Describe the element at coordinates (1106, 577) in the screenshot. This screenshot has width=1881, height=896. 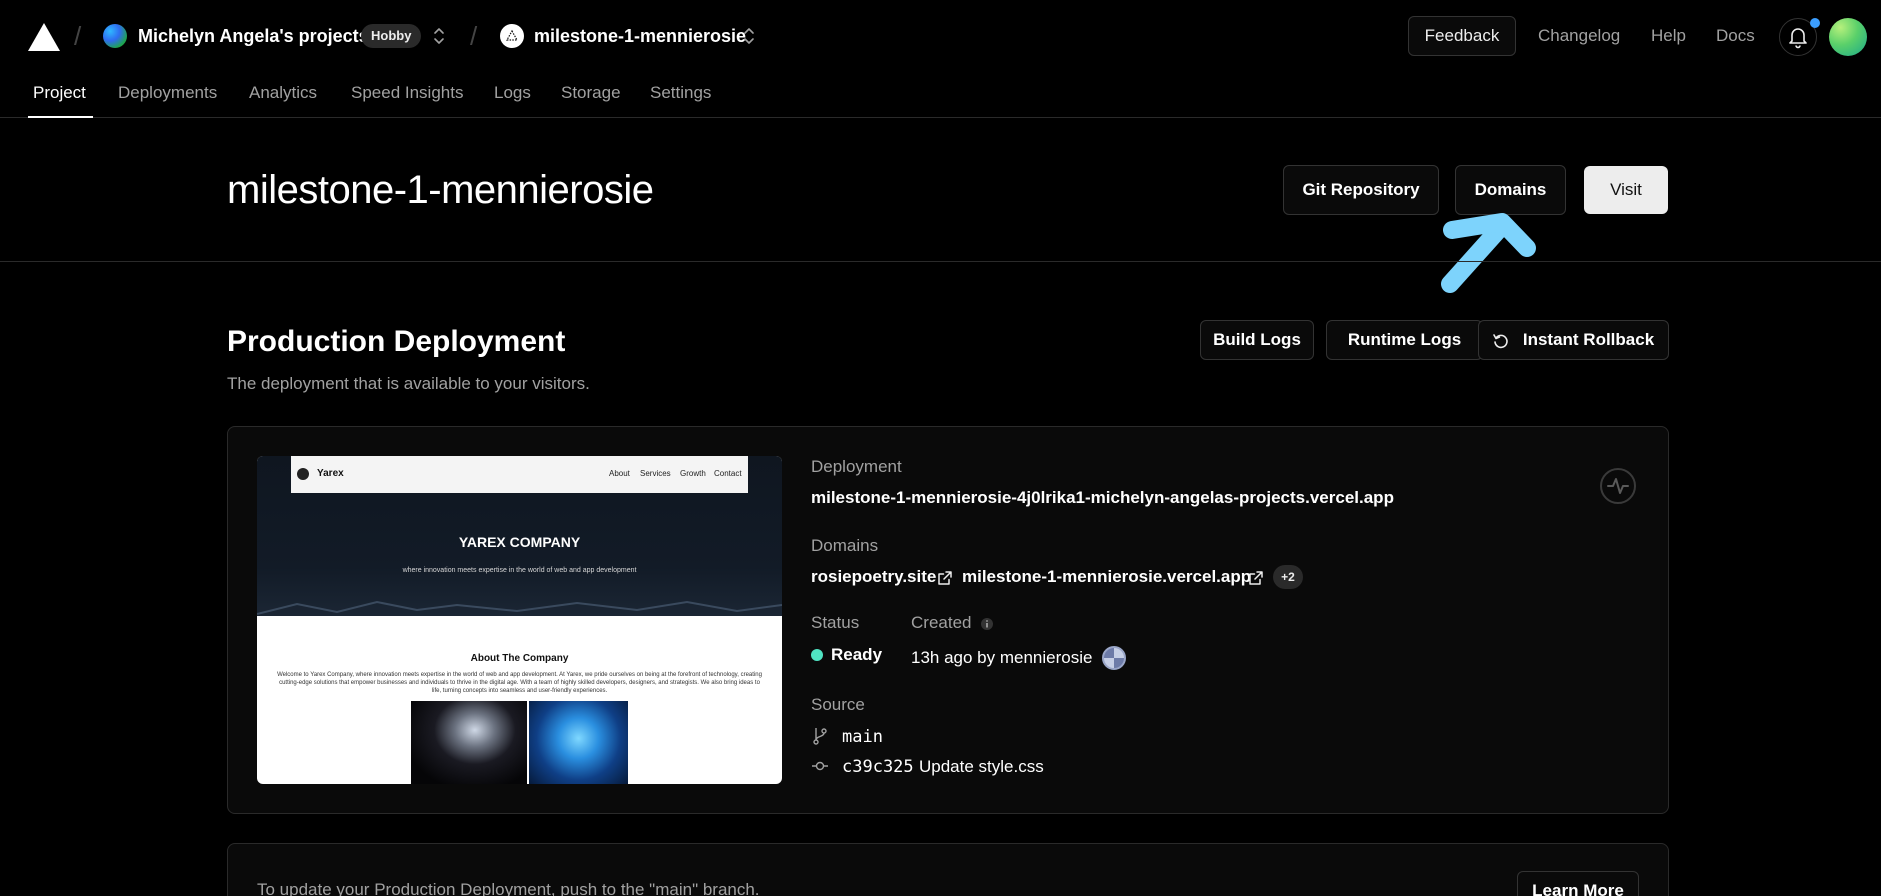
I see `domain-link-vercel-app: milestone-1-mennierosie.vercel.app` at that location.